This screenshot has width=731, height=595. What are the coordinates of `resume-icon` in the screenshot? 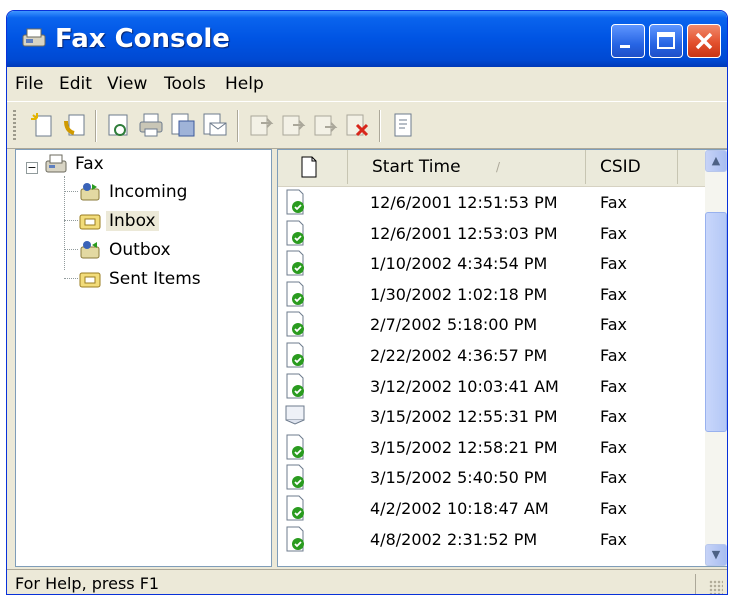 It's located at (293, 125).